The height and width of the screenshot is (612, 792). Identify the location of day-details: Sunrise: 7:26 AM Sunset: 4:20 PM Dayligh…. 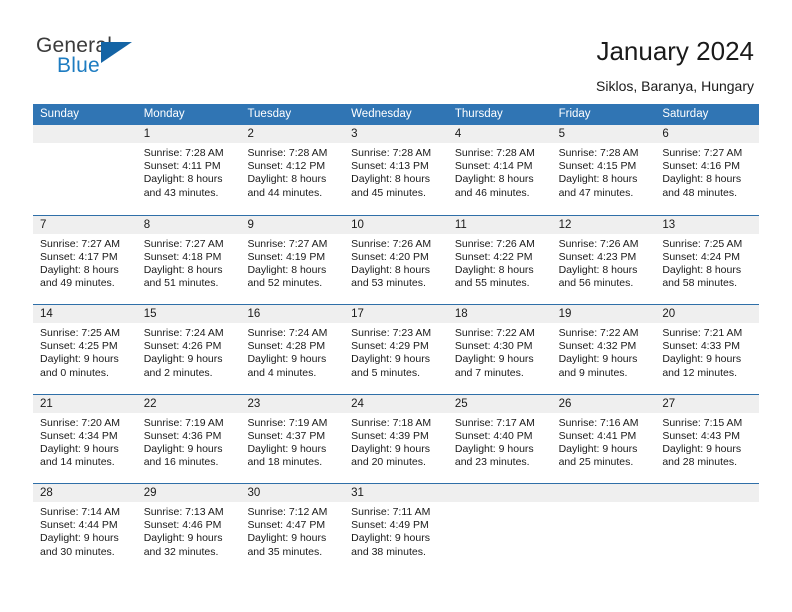
(396, 262).